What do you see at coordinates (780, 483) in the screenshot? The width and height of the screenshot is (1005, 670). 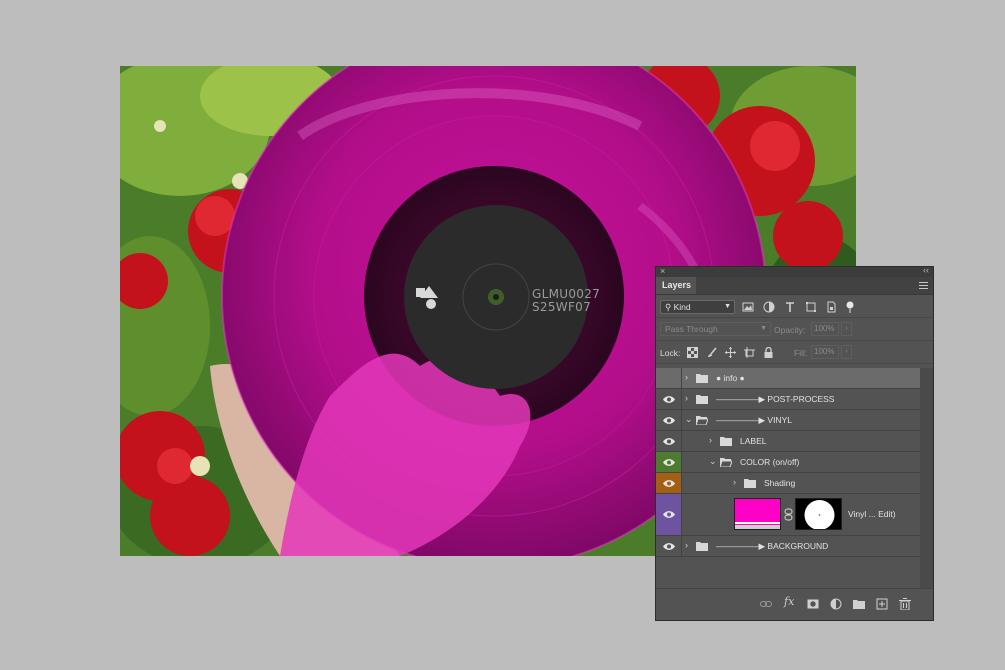 I see `layer-name: Shading` at bounding box center [780, 483].